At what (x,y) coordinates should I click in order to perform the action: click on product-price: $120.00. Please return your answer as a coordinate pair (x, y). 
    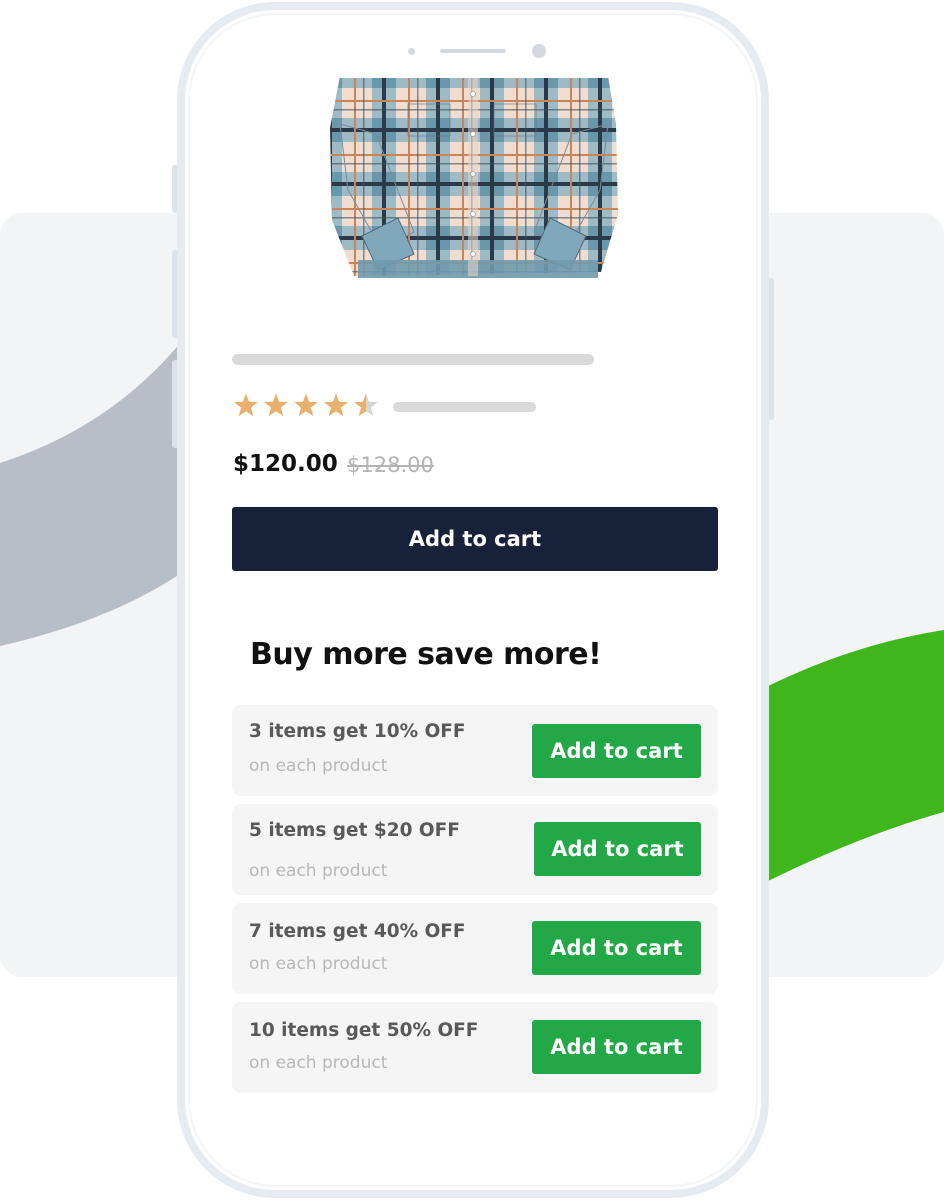
    Looking at the image, I should click on (285, 464).